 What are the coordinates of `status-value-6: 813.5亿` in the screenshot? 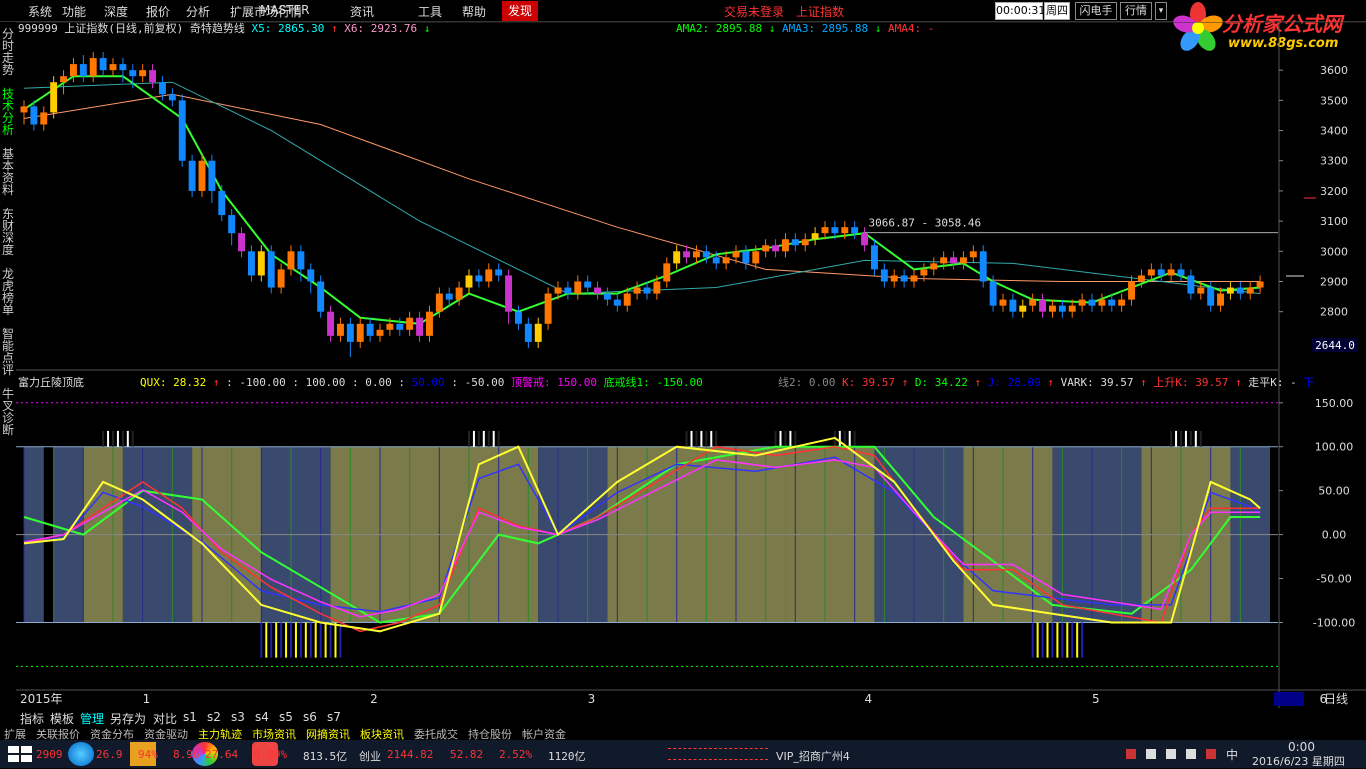 It's located at (325, 756).